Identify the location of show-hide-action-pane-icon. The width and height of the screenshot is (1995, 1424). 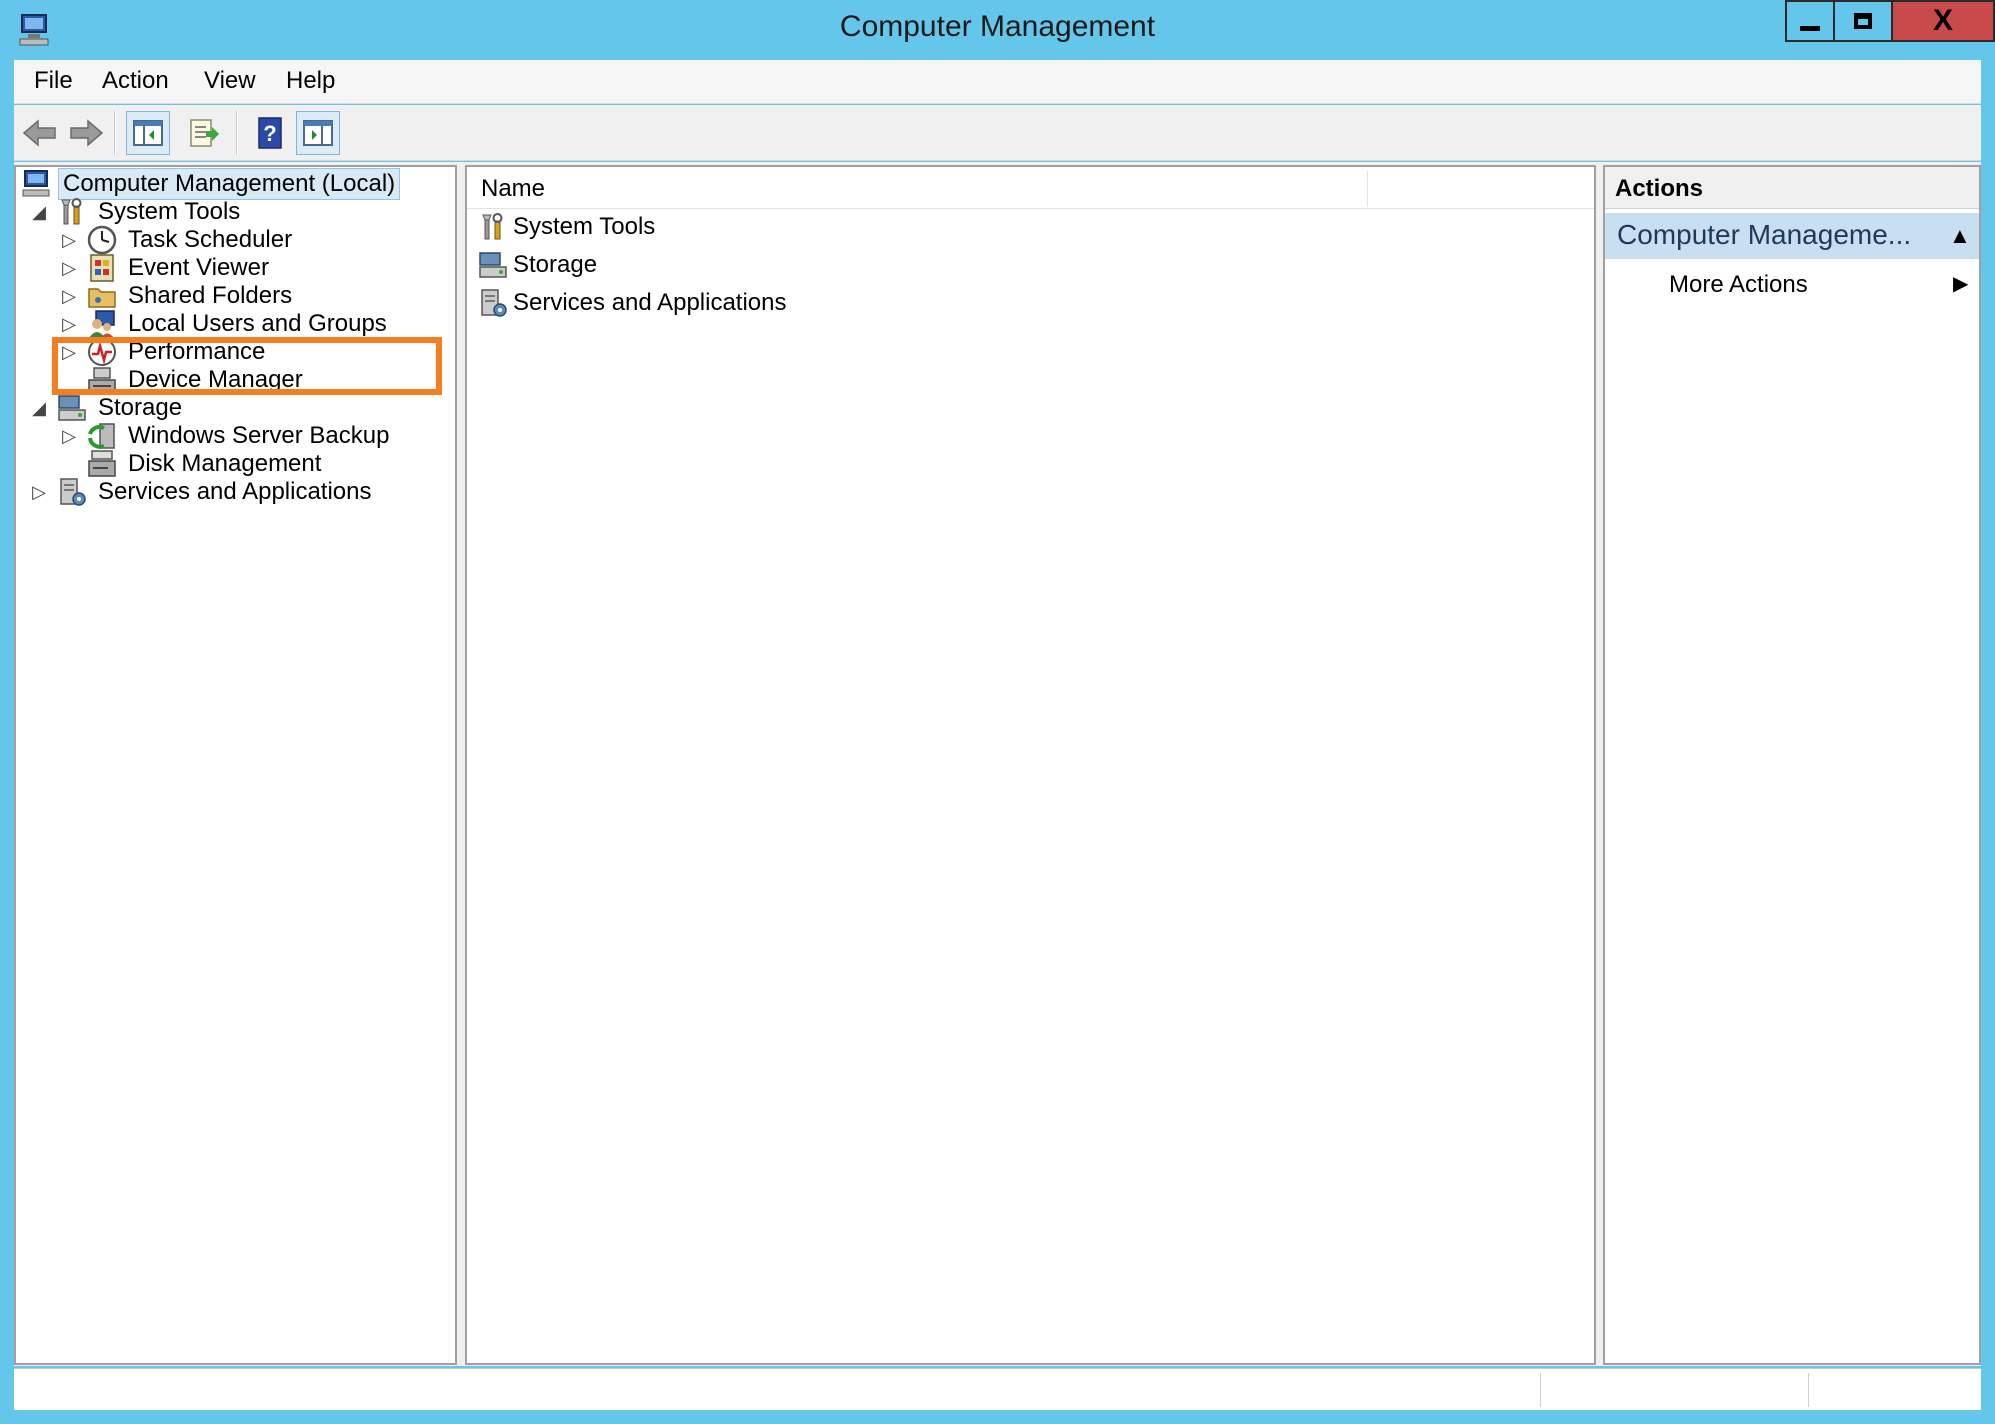
(318, 133).